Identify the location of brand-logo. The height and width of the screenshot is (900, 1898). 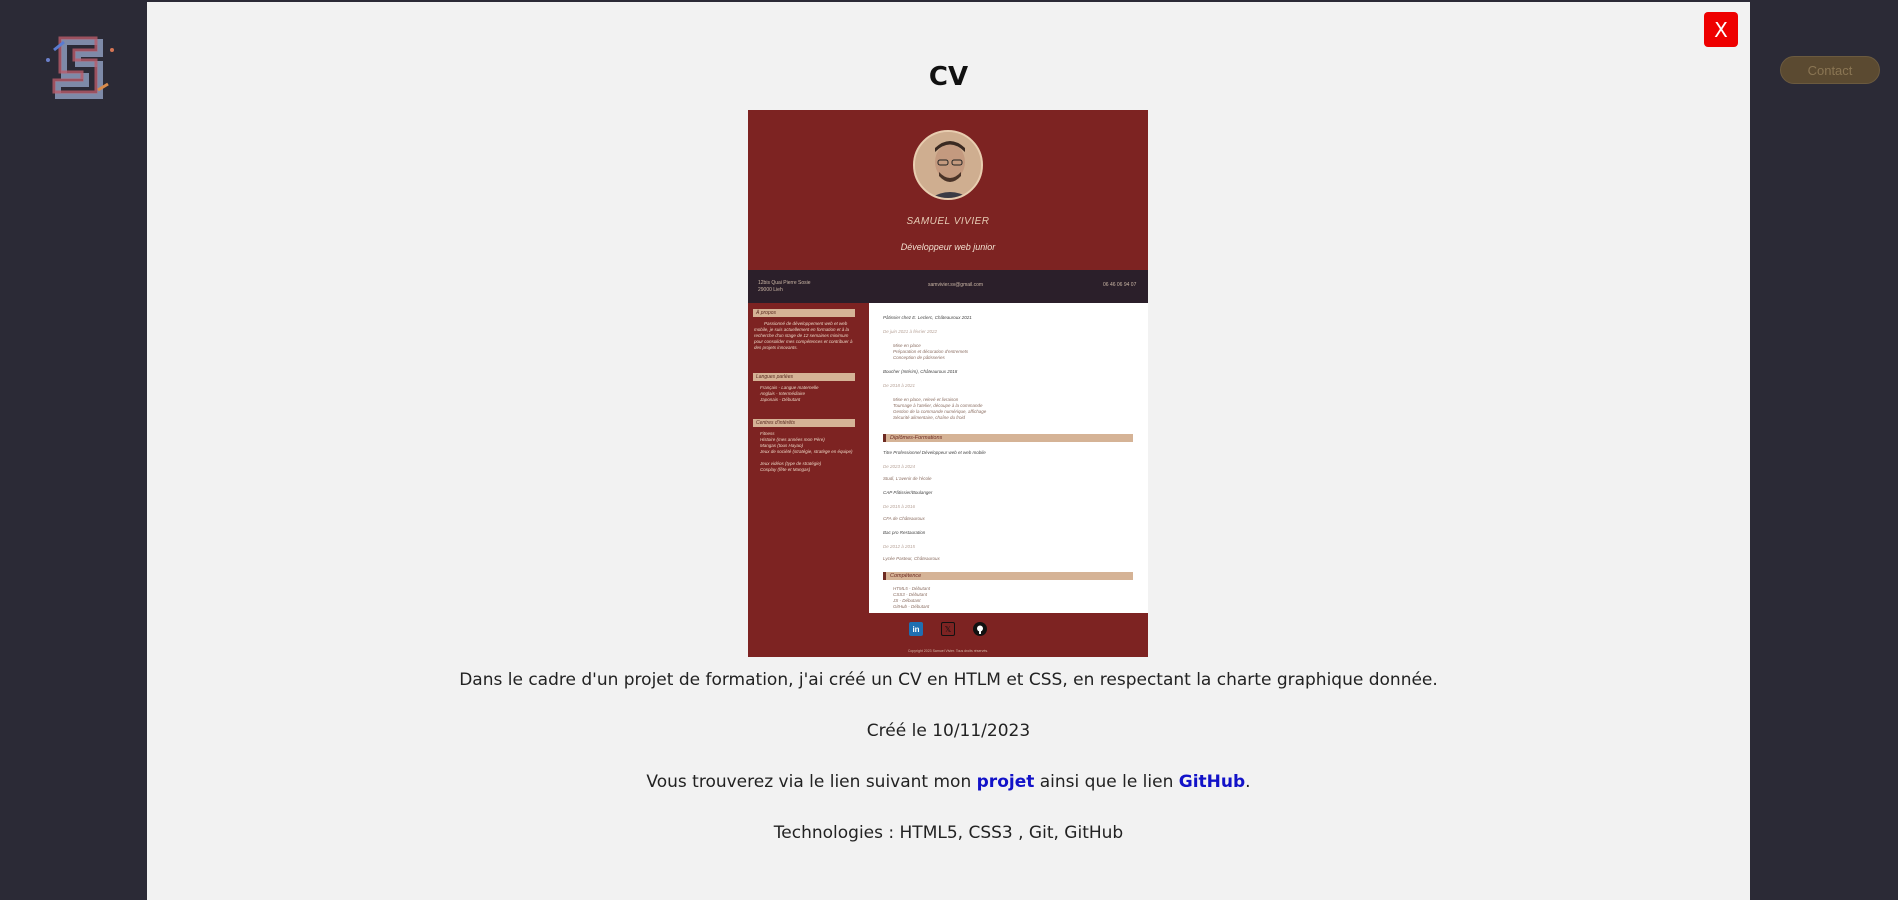
(80, 66).